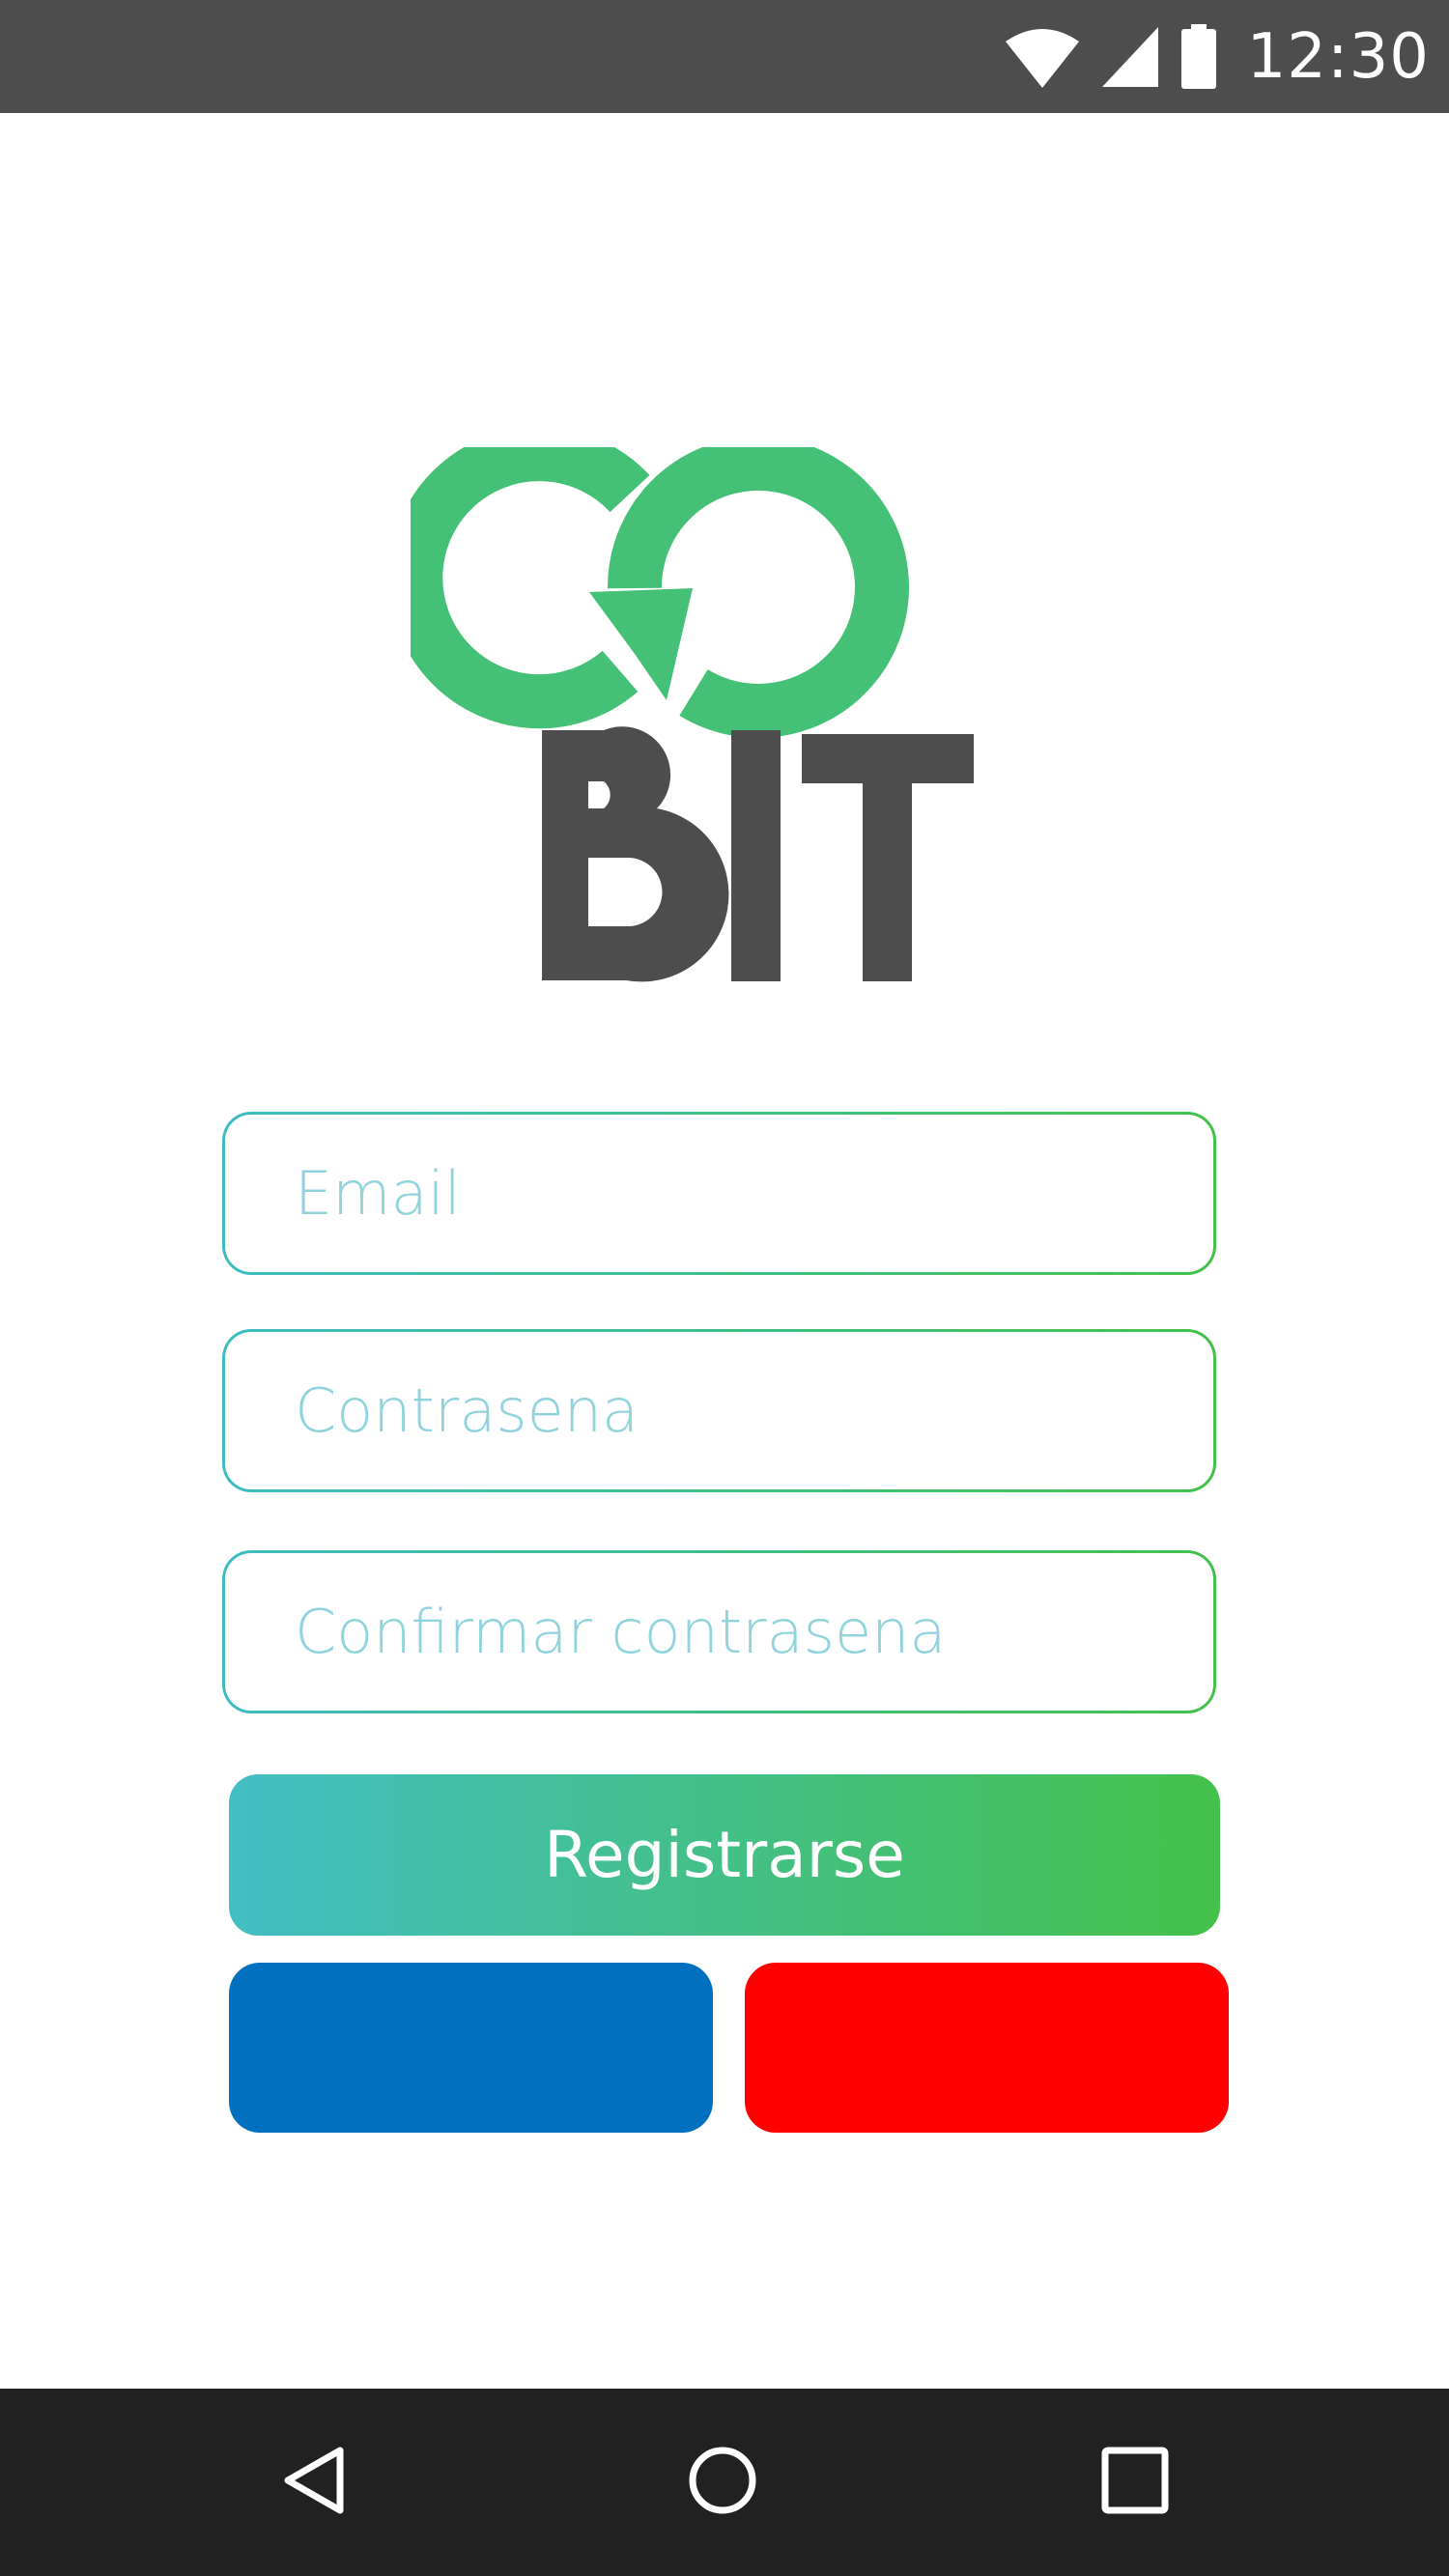  I want to click on navigation-bar, so click(724, 2482).